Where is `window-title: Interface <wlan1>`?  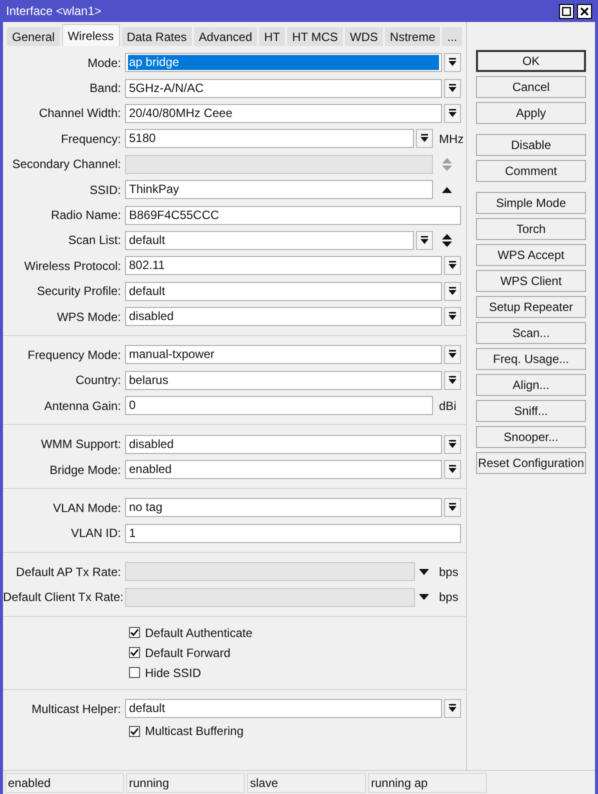 window-title: Interface <wlan1> is located at coordinates (54, 11).